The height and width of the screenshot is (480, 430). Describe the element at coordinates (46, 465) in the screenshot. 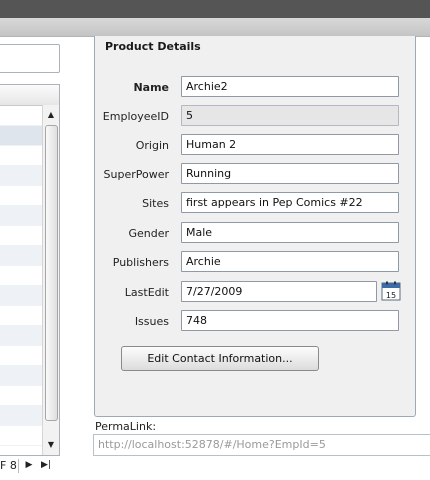

I see `skip-end-icon: ▶|` at that location.